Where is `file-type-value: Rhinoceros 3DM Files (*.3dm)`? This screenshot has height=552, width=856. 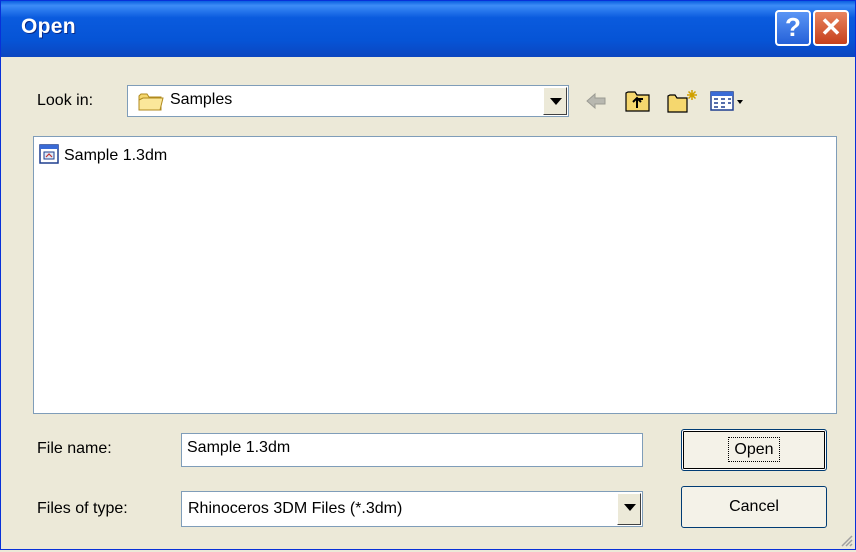
file-type-value: Rhinoceros 3DM Files (*.3dm) is located at coordinates (295, 508).